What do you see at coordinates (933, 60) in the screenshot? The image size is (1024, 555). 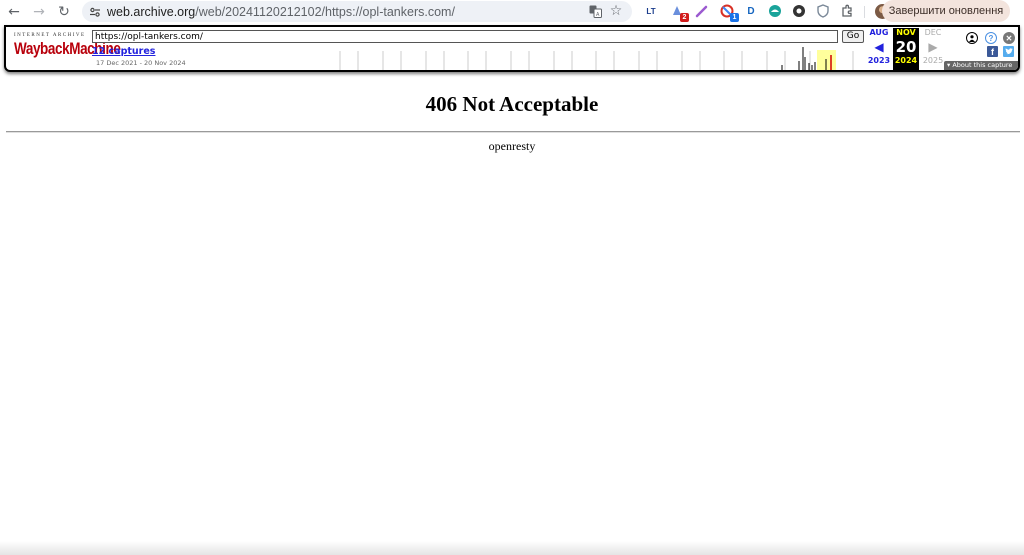 I see `next-year: 2025` at bounding box center [933, 60].